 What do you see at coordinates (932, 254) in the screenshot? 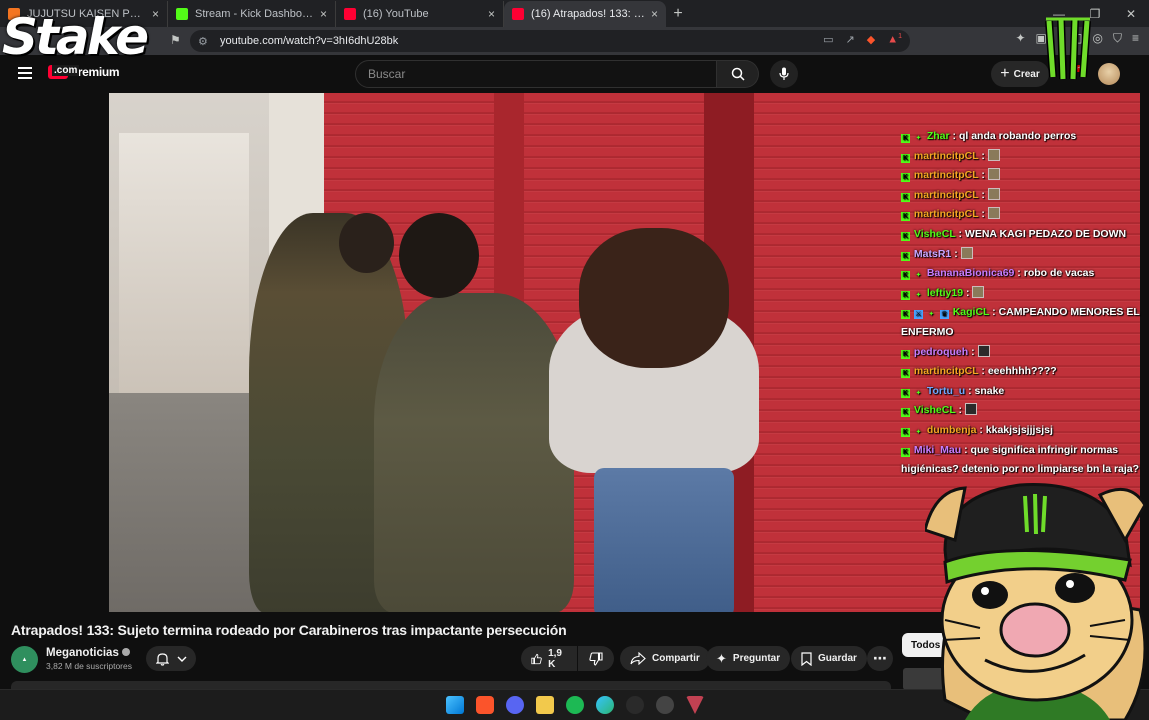
I see `chat-username: MatsR1` at bounding box center [932, 254].